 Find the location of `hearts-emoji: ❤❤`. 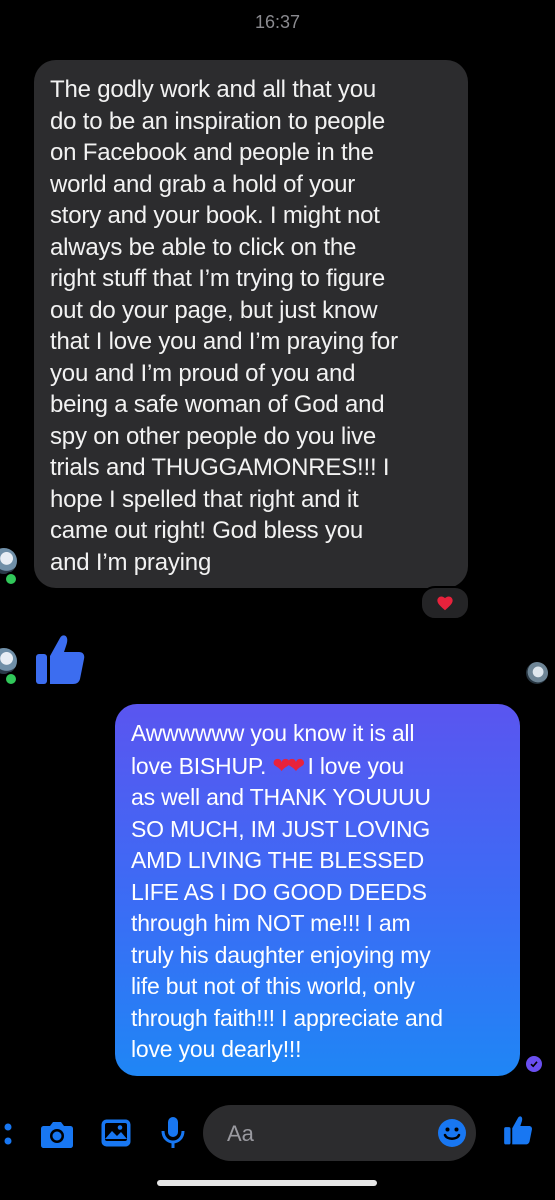

hearts-emoji: ❤❤ is located at coordinates (288, 765).